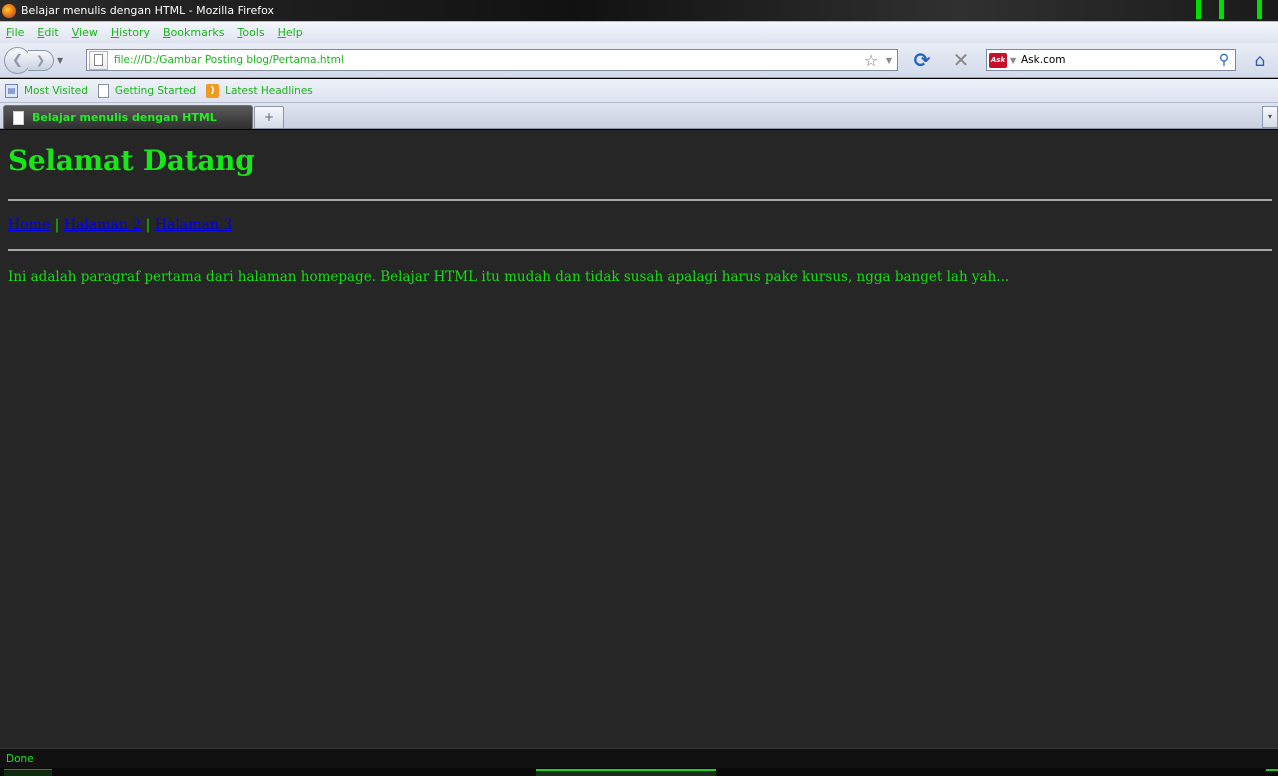  I want to click on page-identity-icon, so click(98, 60).